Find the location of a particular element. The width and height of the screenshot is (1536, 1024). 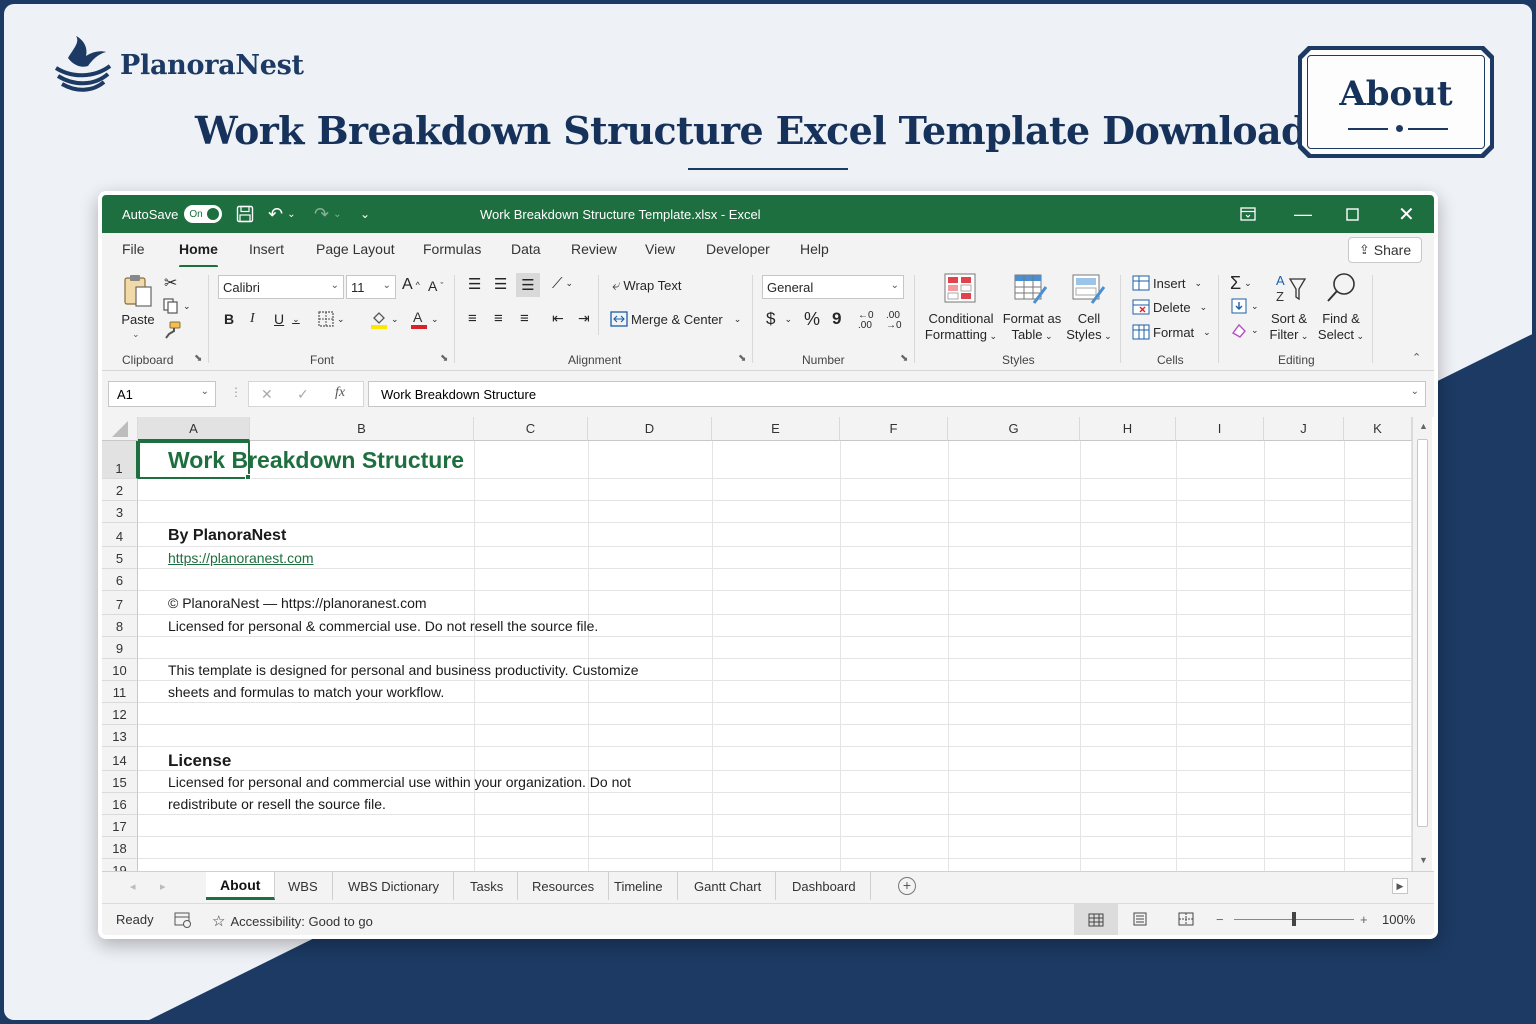

tab-home: Home is located at coordinates (198, 254).